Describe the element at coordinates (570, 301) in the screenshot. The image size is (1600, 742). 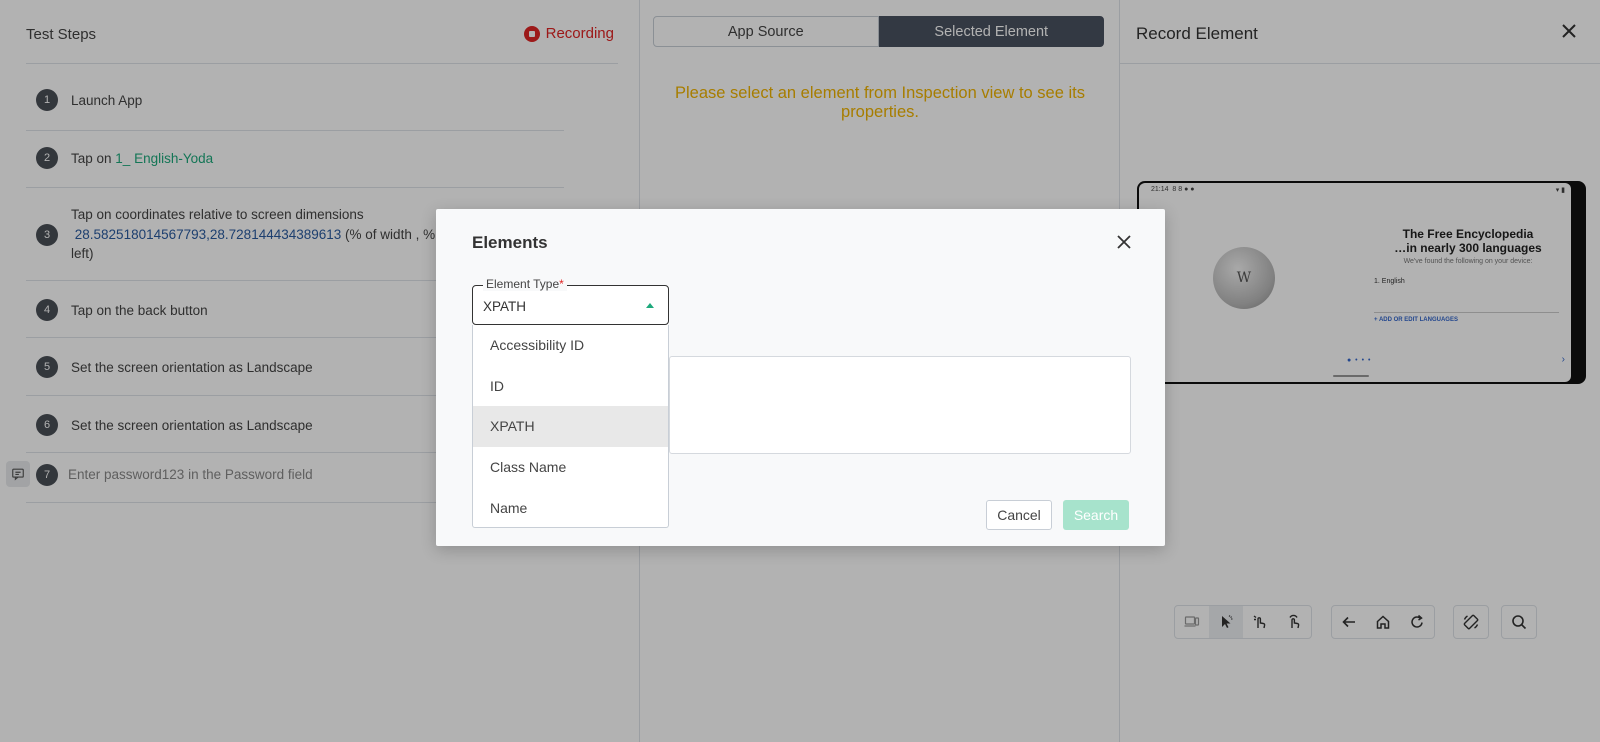
I see `element-type-select: Element Type* XPATH` at that location.